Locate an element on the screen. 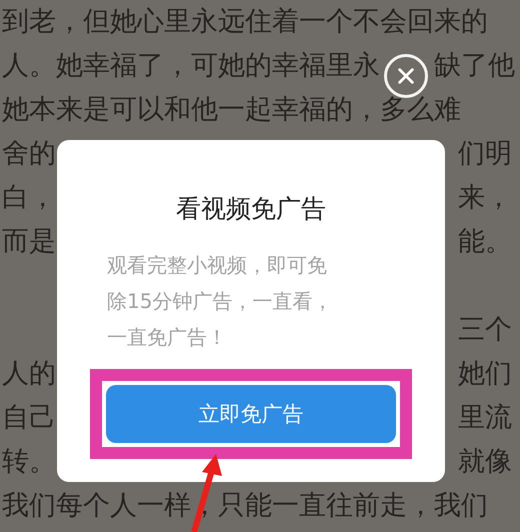 The image size is (520, 532). remove-ads-button: 立即免广告 is located at coordinates (251, 414).